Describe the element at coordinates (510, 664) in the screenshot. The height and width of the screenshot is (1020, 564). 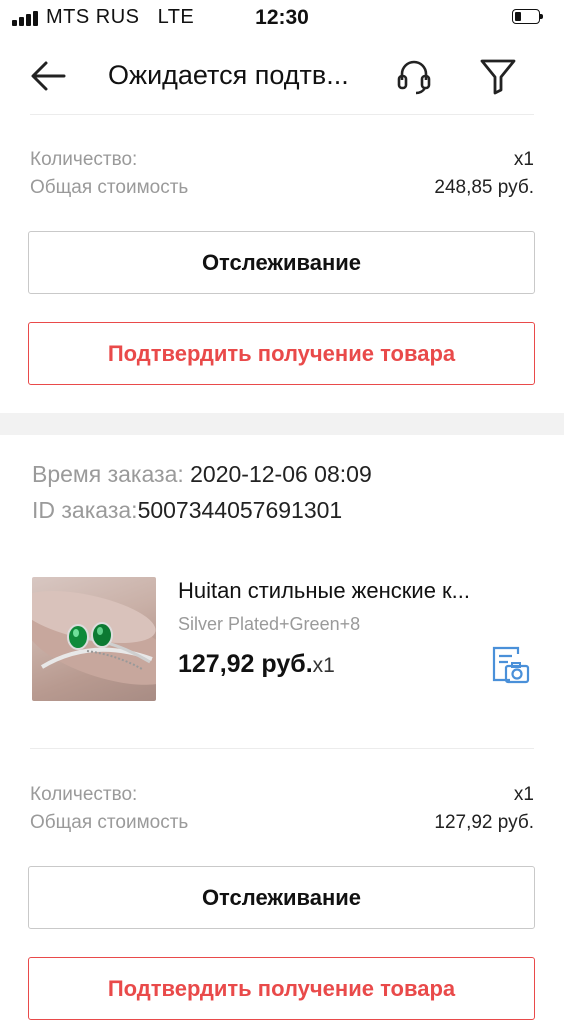
I see `photo-review-icon` at that location.